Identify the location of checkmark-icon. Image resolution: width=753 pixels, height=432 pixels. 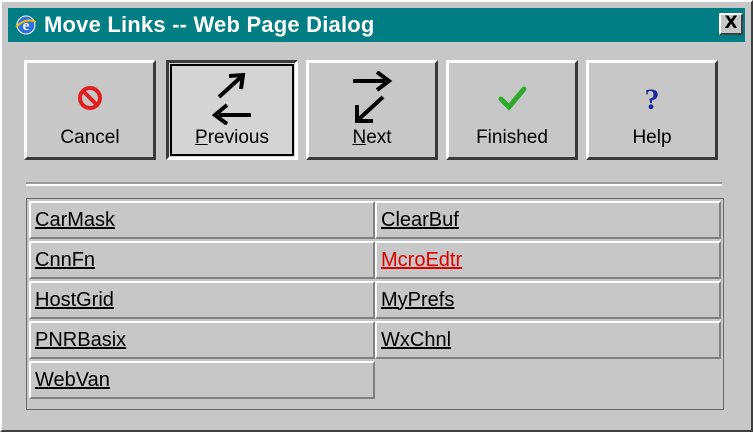
(512, 98).